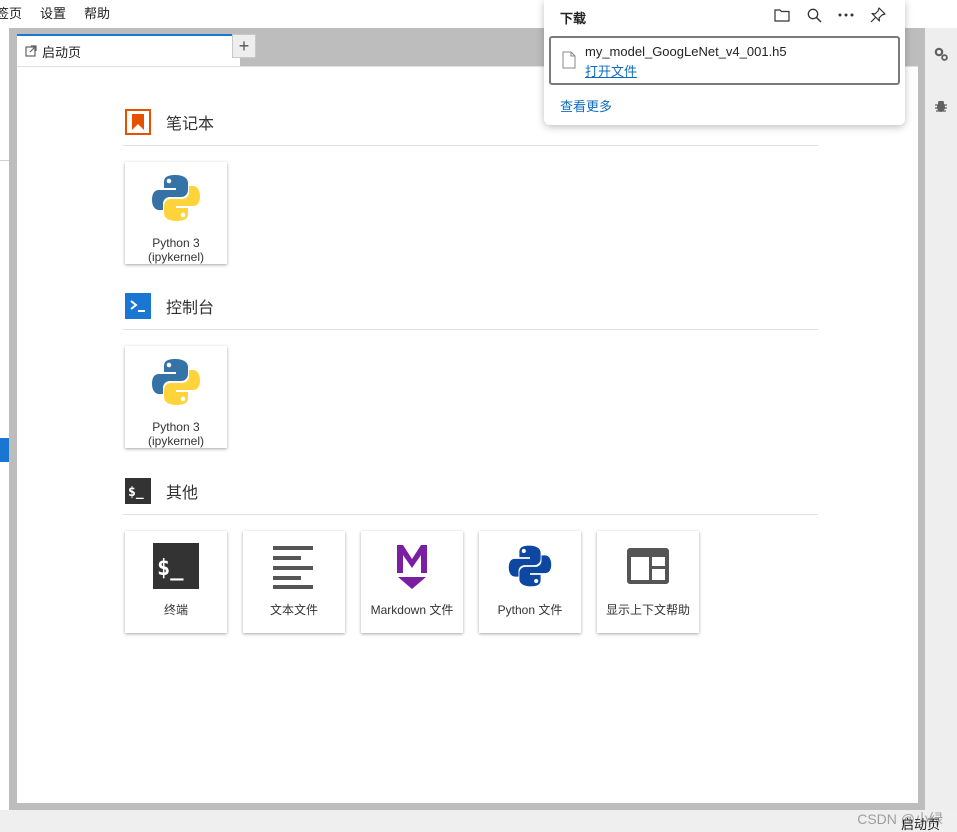  Describe the element at coordinates (293, 610) in the screenshot. I see `text-file-label: 文本文件` at that location.